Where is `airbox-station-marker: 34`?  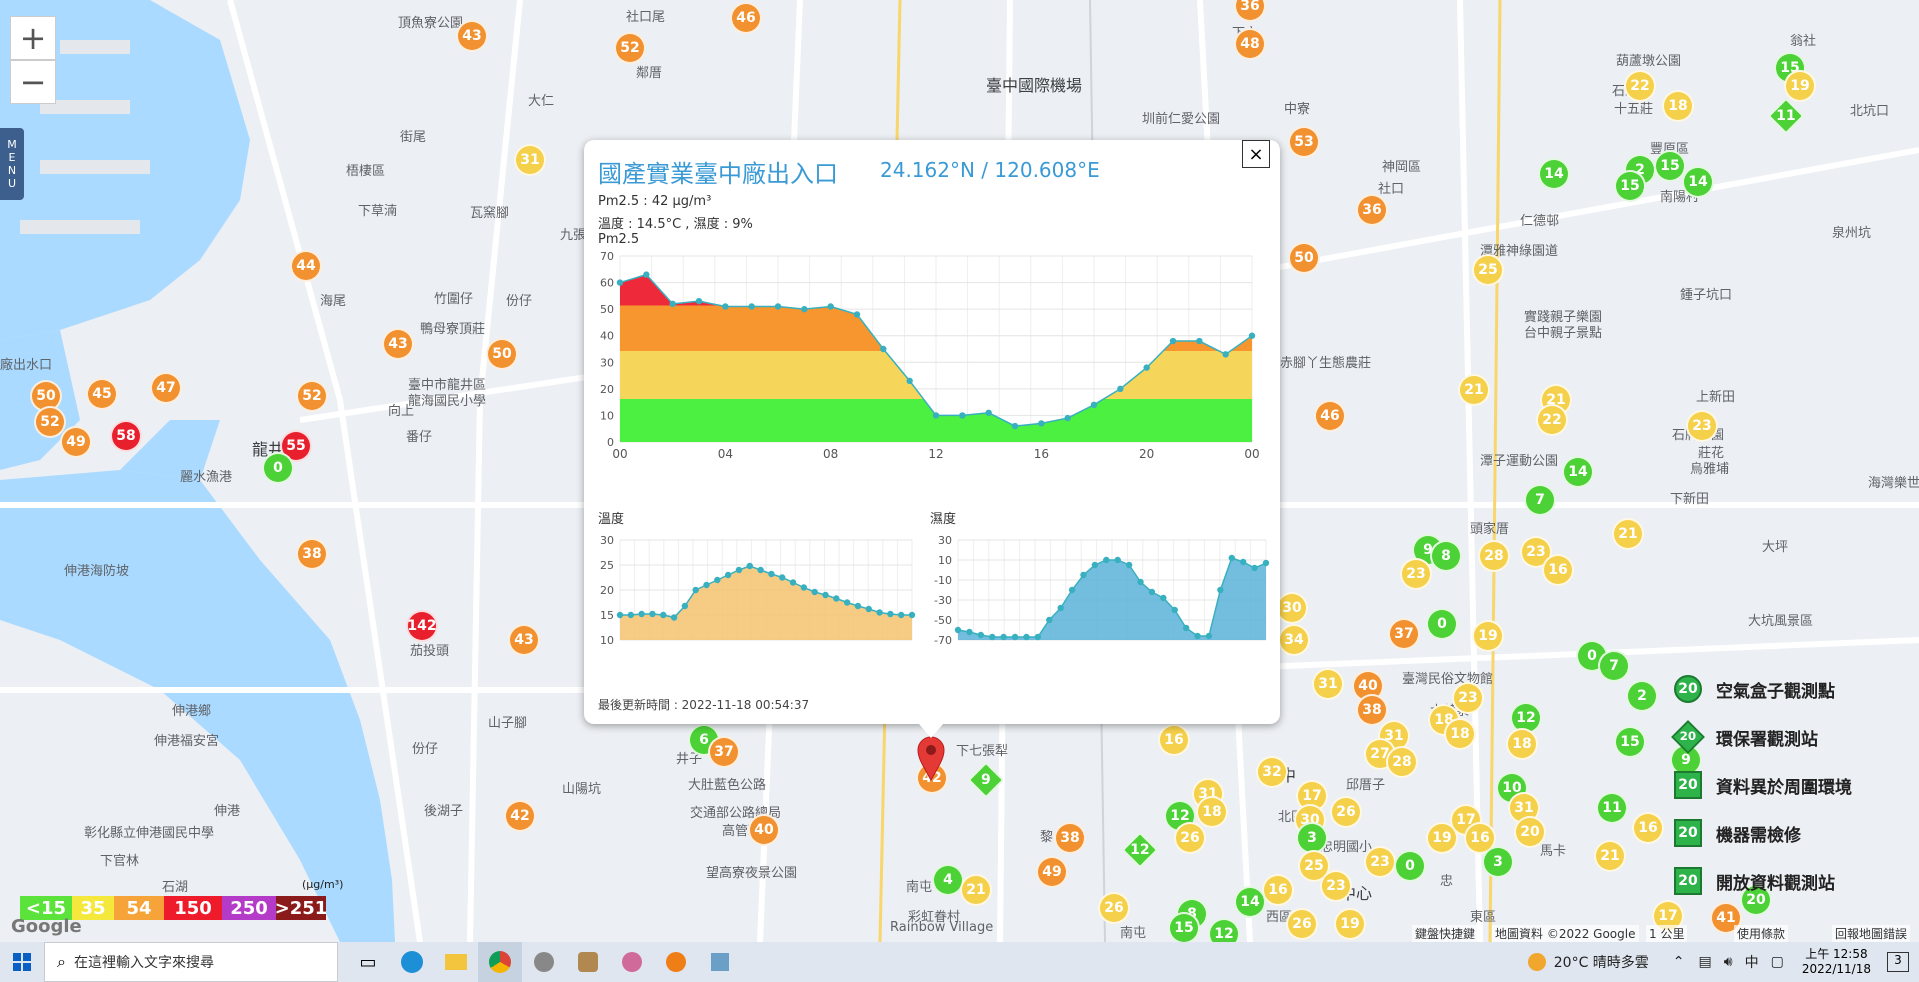
airbox-station-marker: 34 is located at coordinates (1294, 640).